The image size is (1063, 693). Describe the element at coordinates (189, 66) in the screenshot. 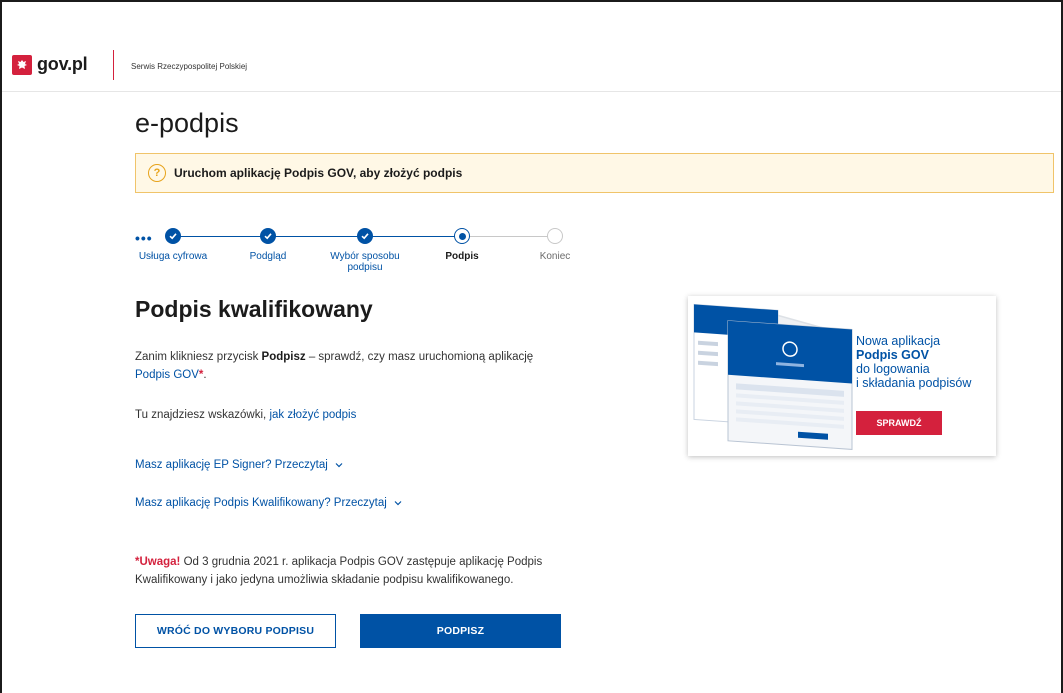

I see `service-name: Serwis Rzeczypospolitej Polskiej` at that location.